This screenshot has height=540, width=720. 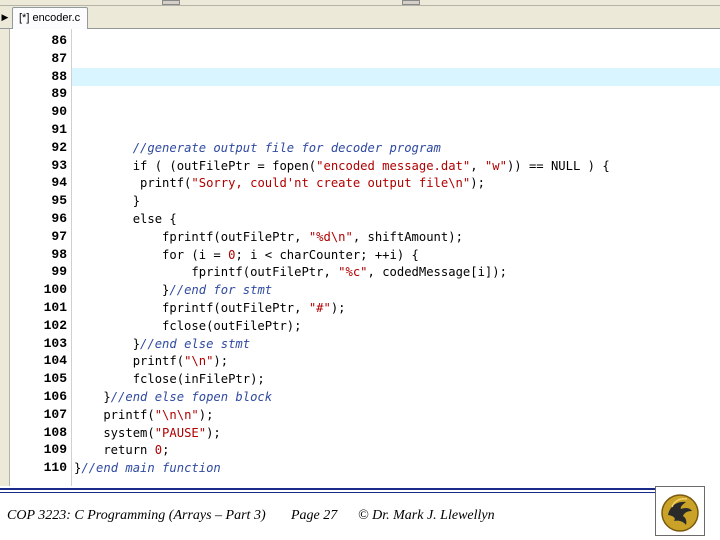 I want to click on code-line: 105 fclose(inFilePtr);, so click(x=365, y=379).